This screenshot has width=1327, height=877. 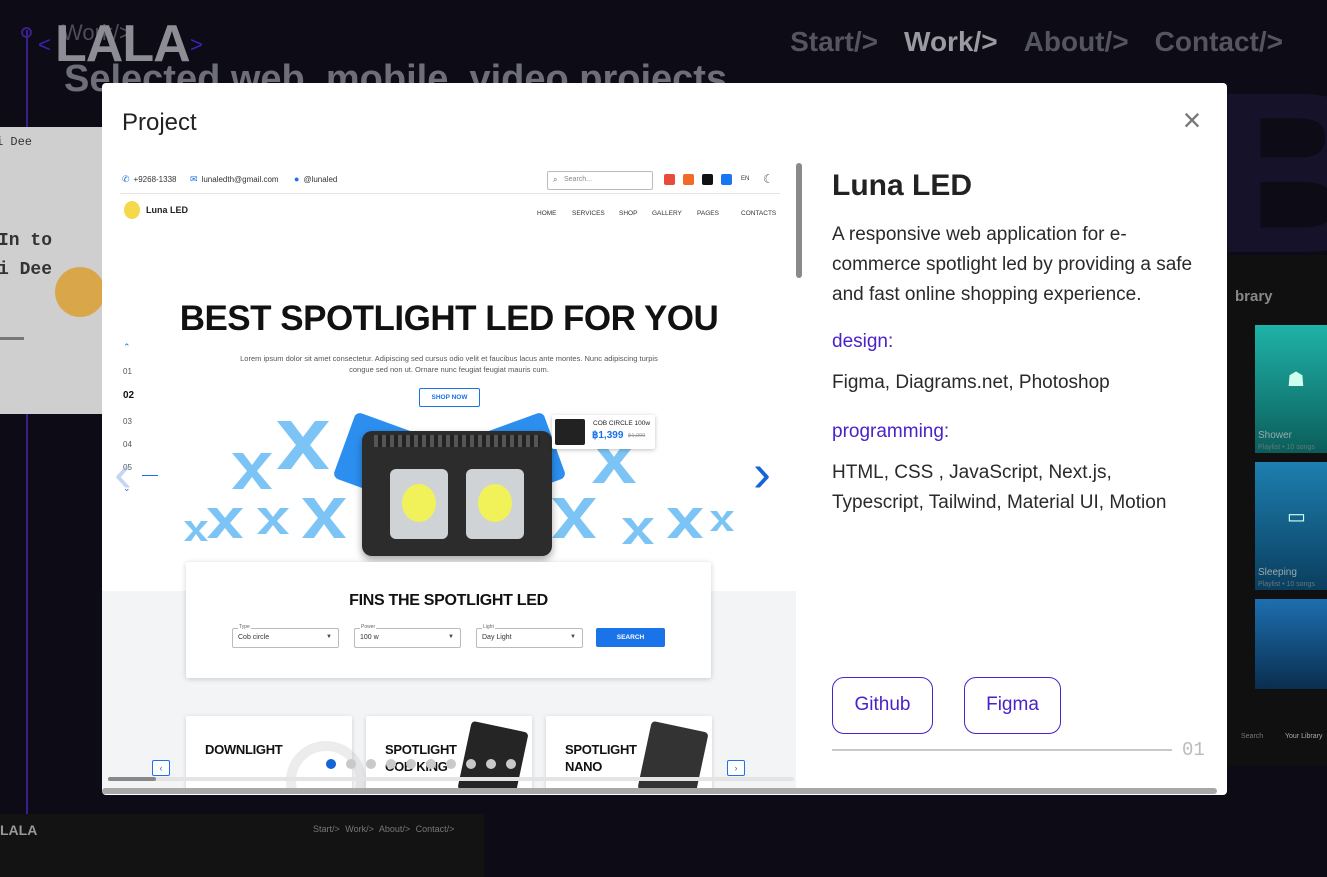 I want to click on playlist-tile-shower: ☗ Shower Playlist • 10 songs, so click(x=1291, y=389).